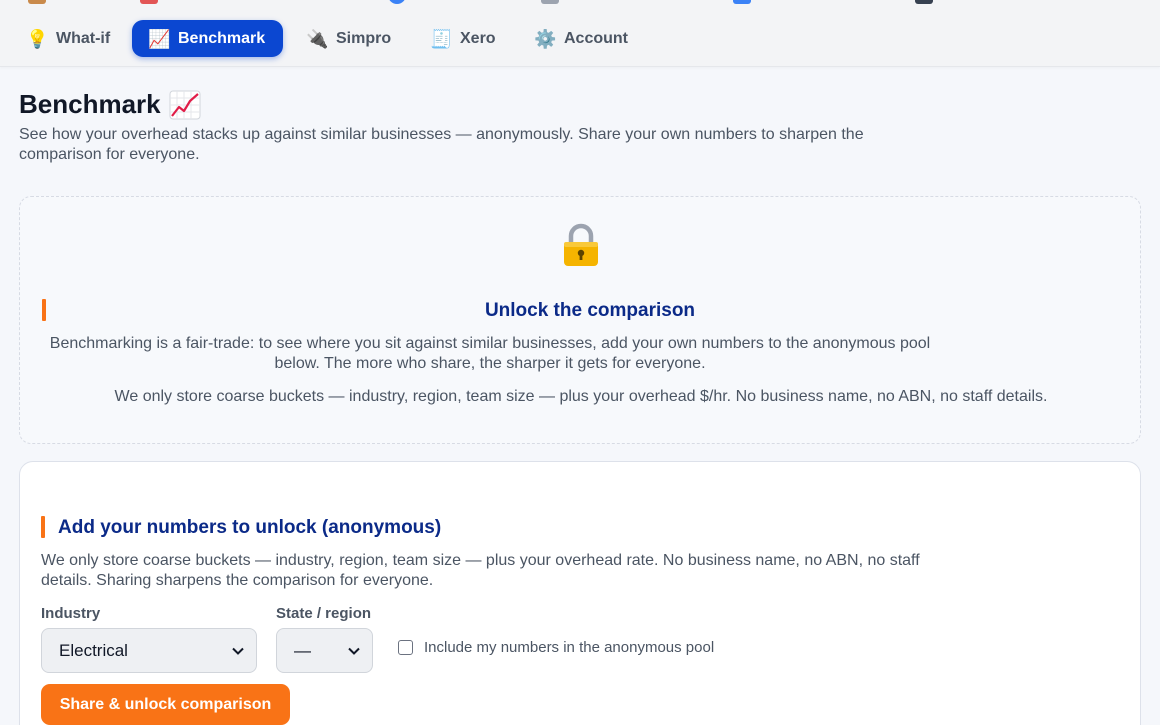  What do you see at coordinates (71, 613) in the screenshot?
I see `industry-label: Industry` at bounding box center [71, 613].